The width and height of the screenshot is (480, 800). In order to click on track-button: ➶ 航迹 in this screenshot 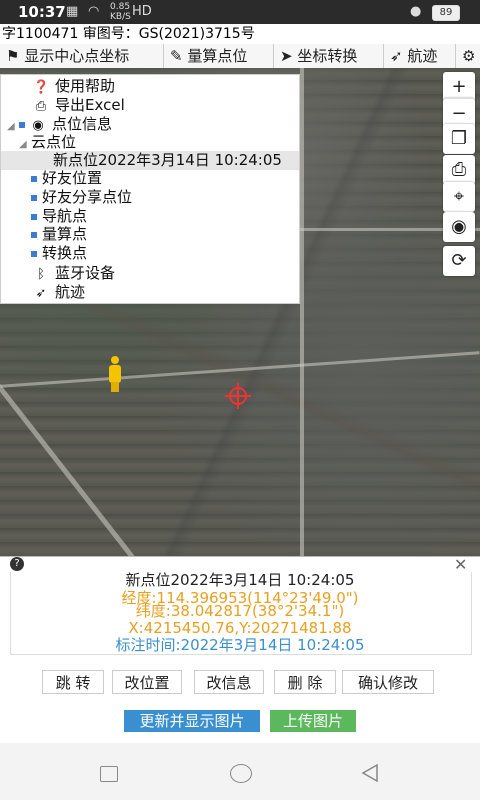, I will do `click(420, 56)`.